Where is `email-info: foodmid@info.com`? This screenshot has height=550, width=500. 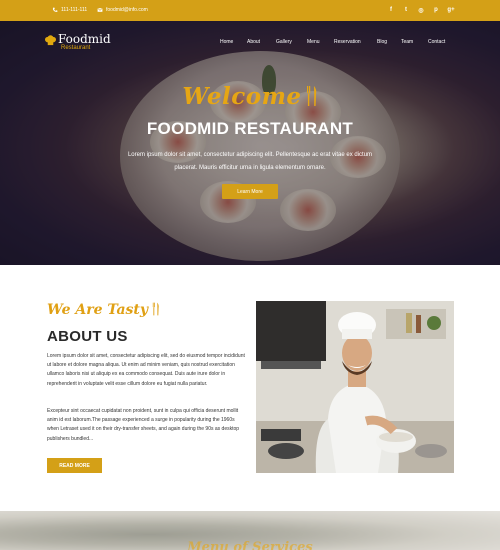 email-info: foodmid@info.com is located at coordinates (122, 10).